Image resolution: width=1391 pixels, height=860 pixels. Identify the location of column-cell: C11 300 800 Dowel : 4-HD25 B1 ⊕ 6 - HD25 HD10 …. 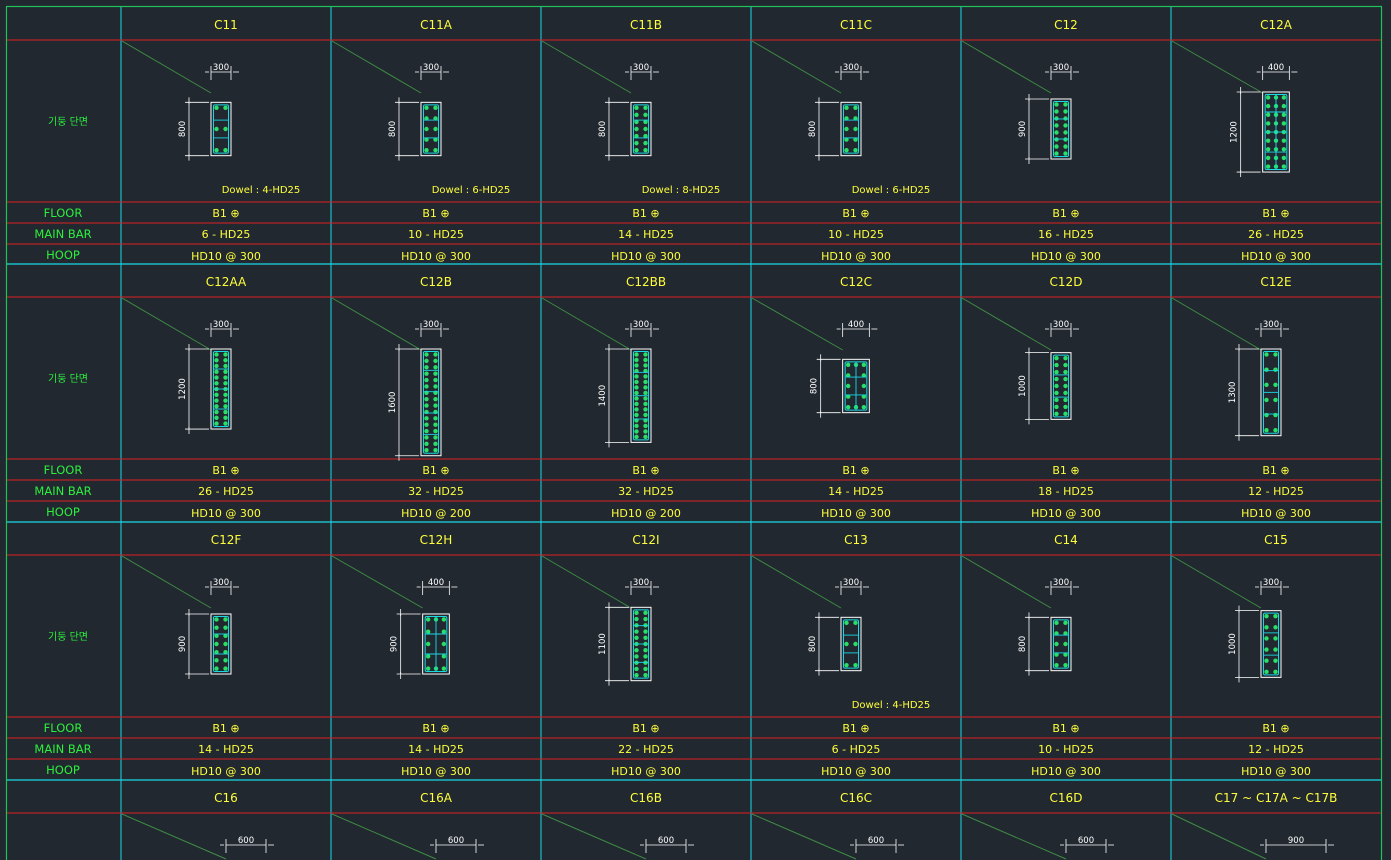
(210, 140).